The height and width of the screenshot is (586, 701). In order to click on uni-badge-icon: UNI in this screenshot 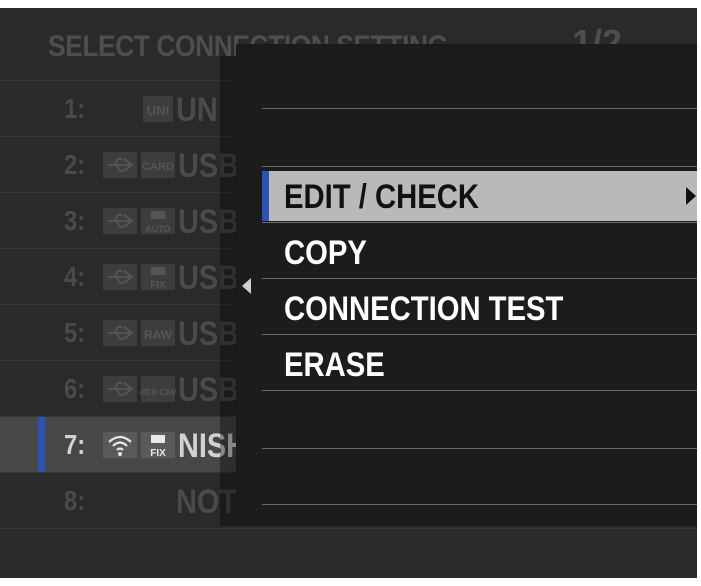, I will do `click(158, 109)`.